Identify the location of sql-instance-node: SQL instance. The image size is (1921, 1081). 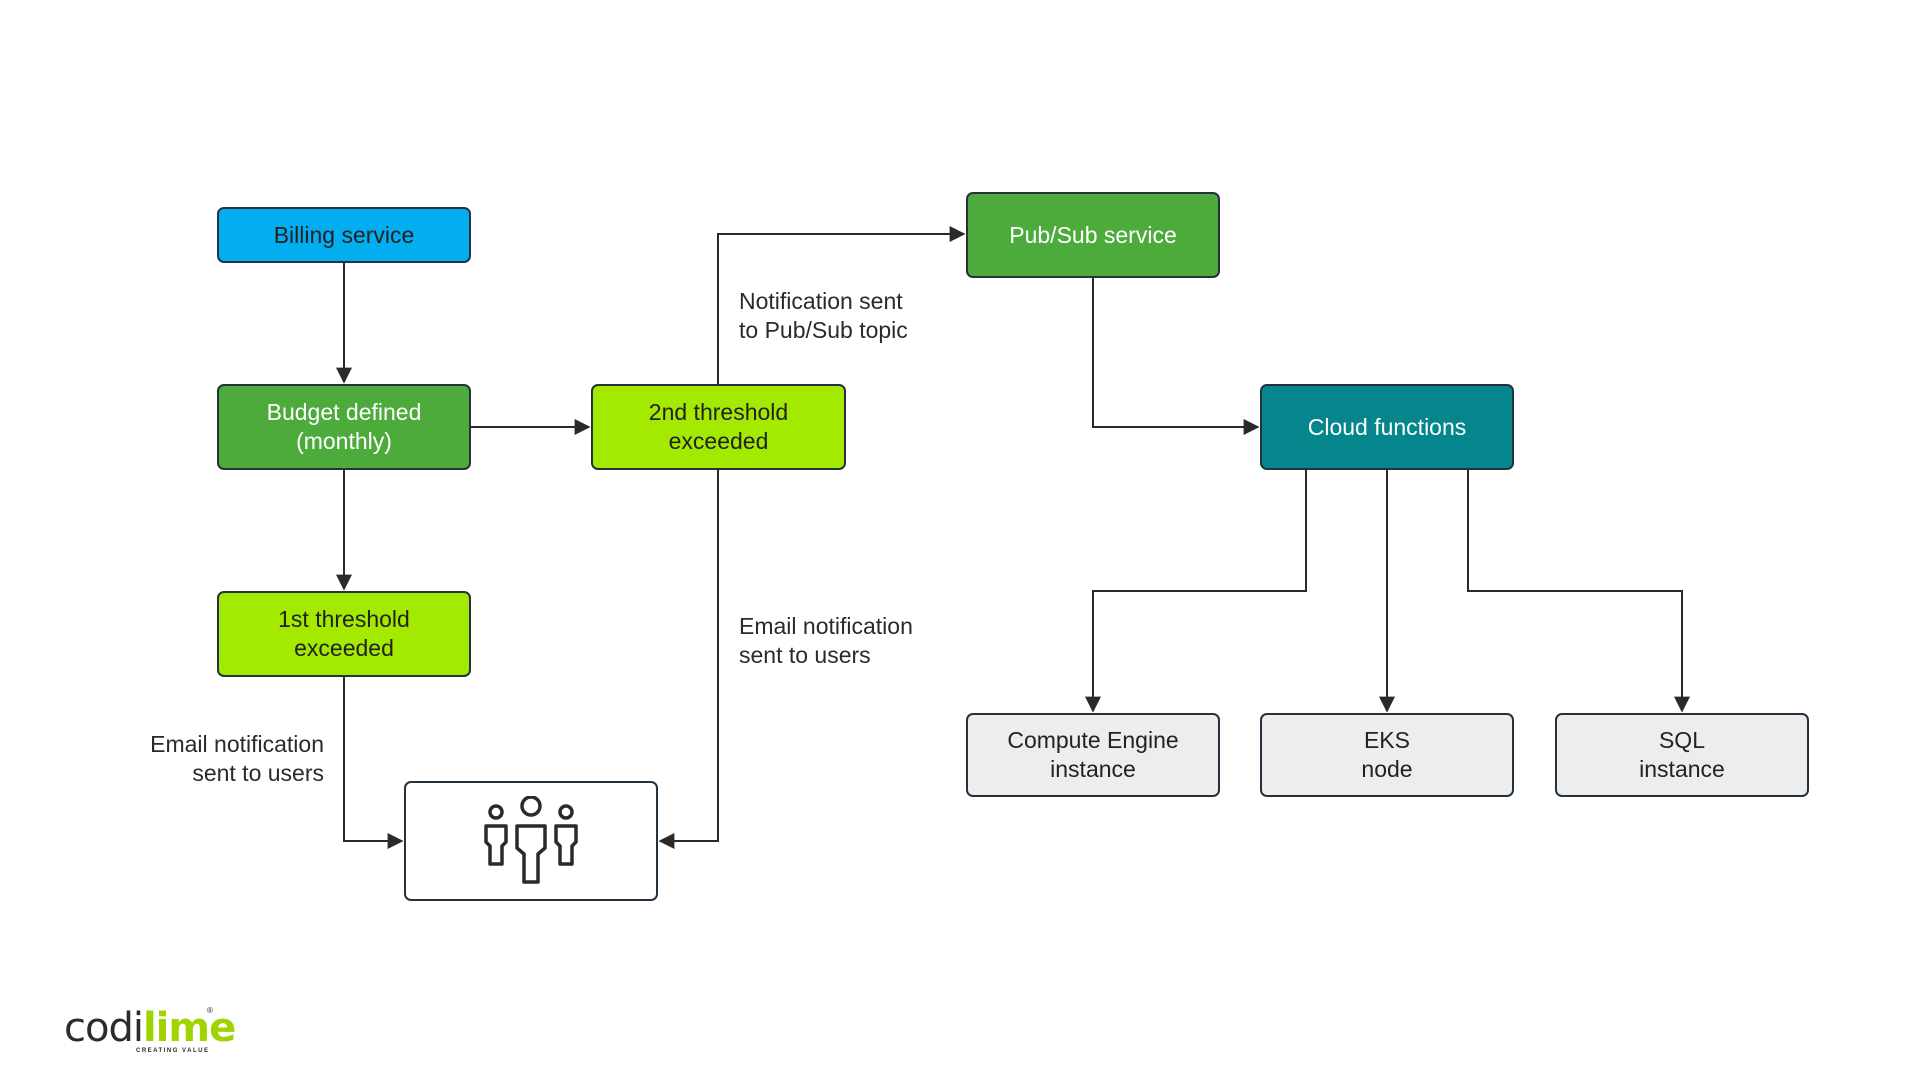
(1682, 755).